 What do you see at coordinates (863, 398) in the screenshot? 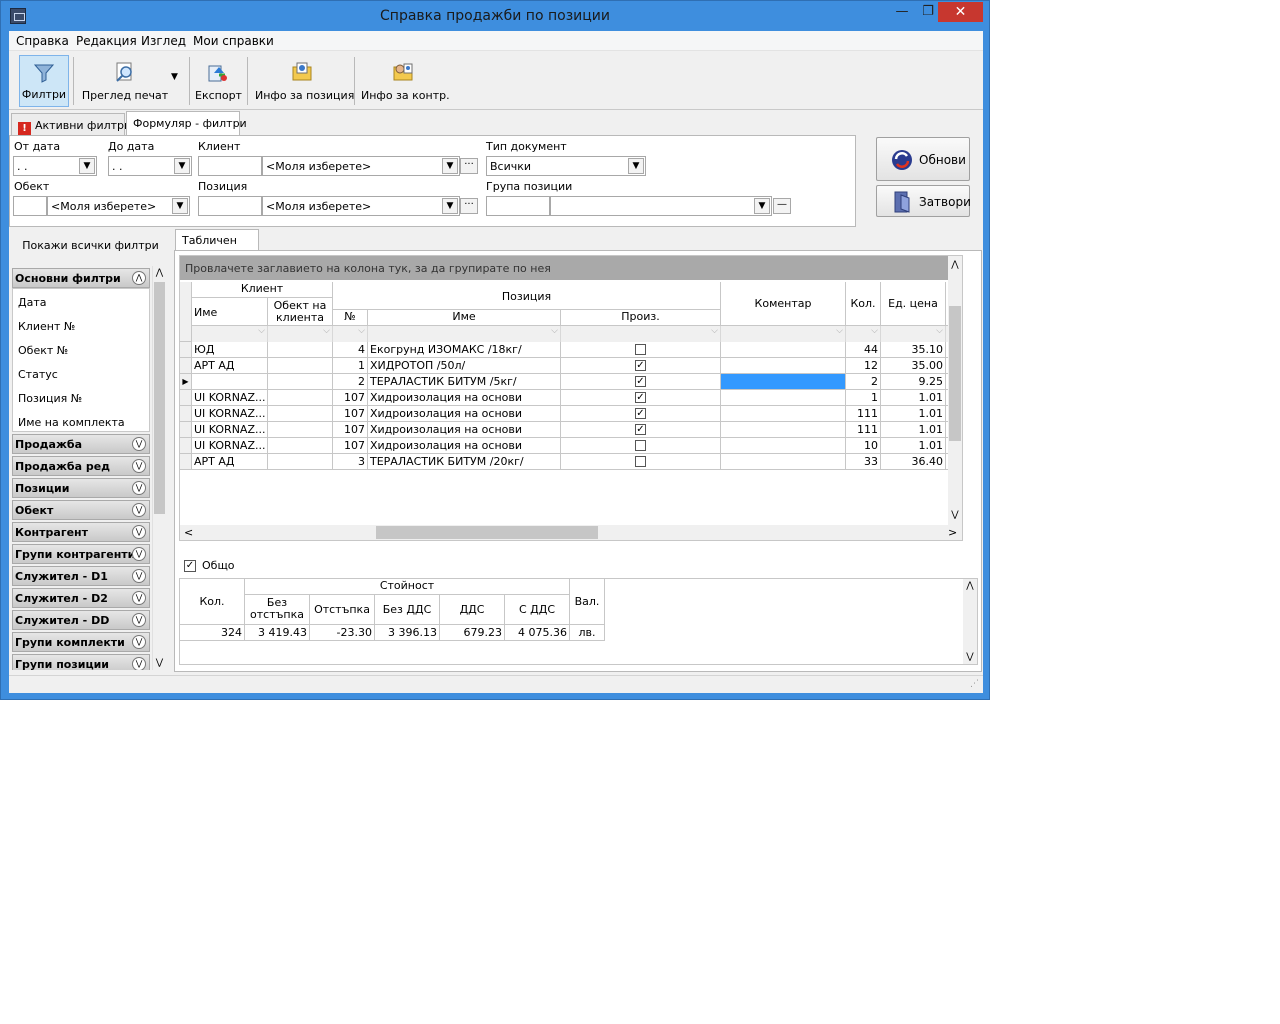
I see `cell-qty: 1` at bounding box center [863, 398].